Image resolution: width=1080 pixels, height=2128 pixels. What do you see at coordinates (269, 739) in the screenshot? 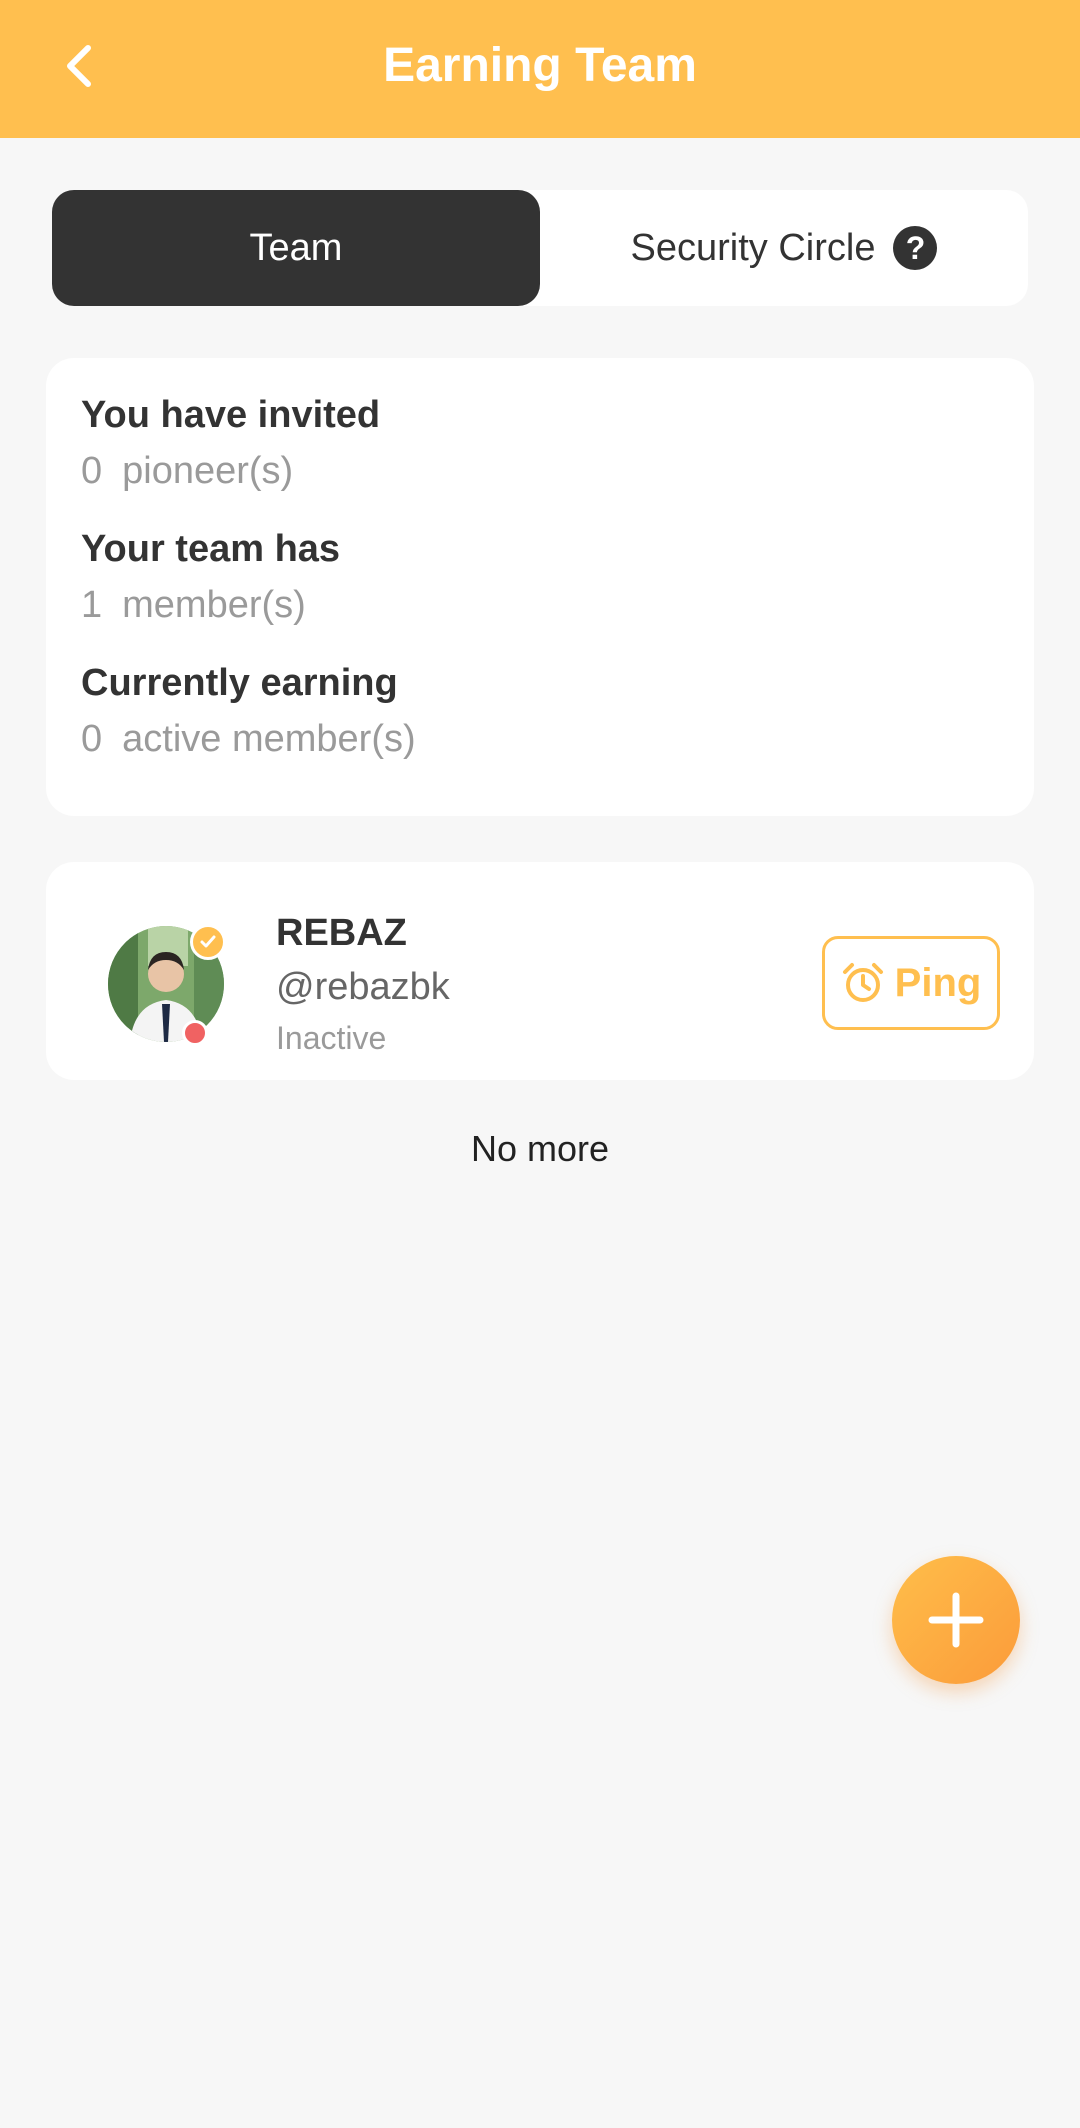
I see `stat-earning-unit: active member(s)` at bounding box center [269, 739].